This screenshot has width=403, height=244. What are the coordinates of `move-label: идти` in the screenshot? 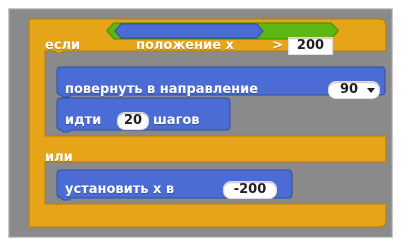 It's located at (83, 120).